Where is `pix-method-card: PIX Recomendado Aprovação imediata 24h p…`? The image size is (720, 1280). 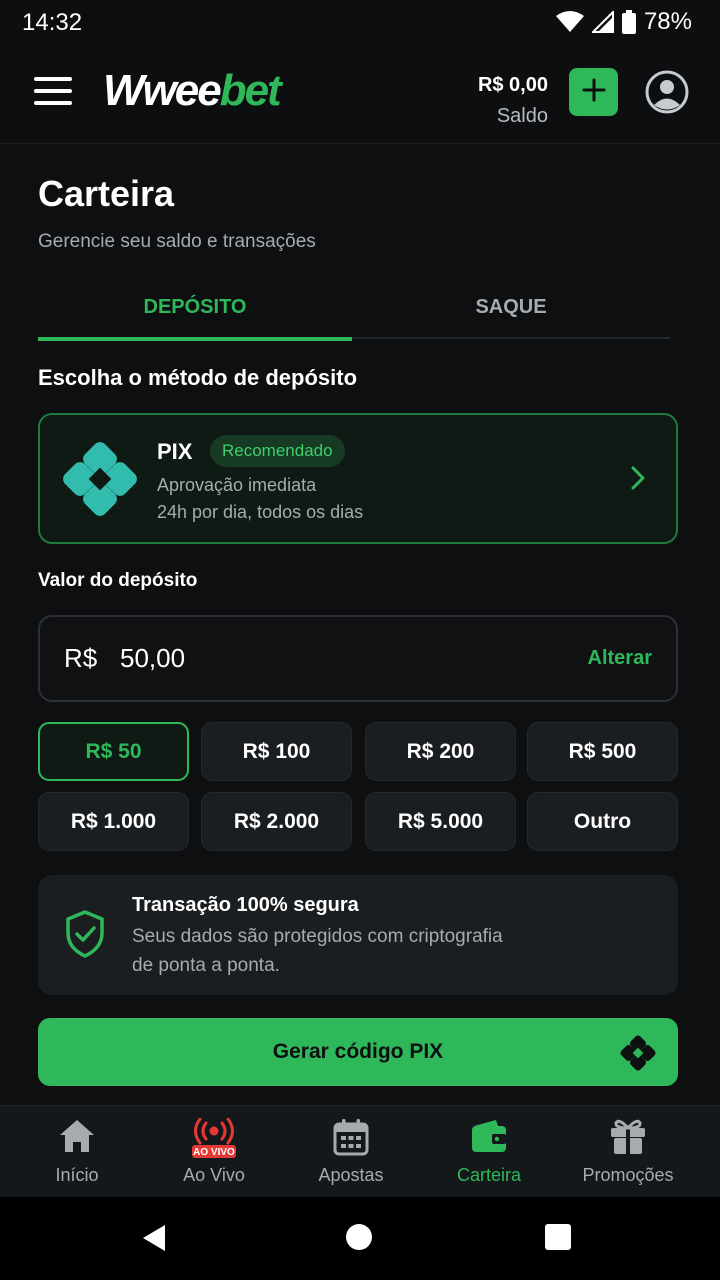 pix-method-card: PIX Recomendado Aprovação imediata 24h p… is located at coordinates (358, 478).